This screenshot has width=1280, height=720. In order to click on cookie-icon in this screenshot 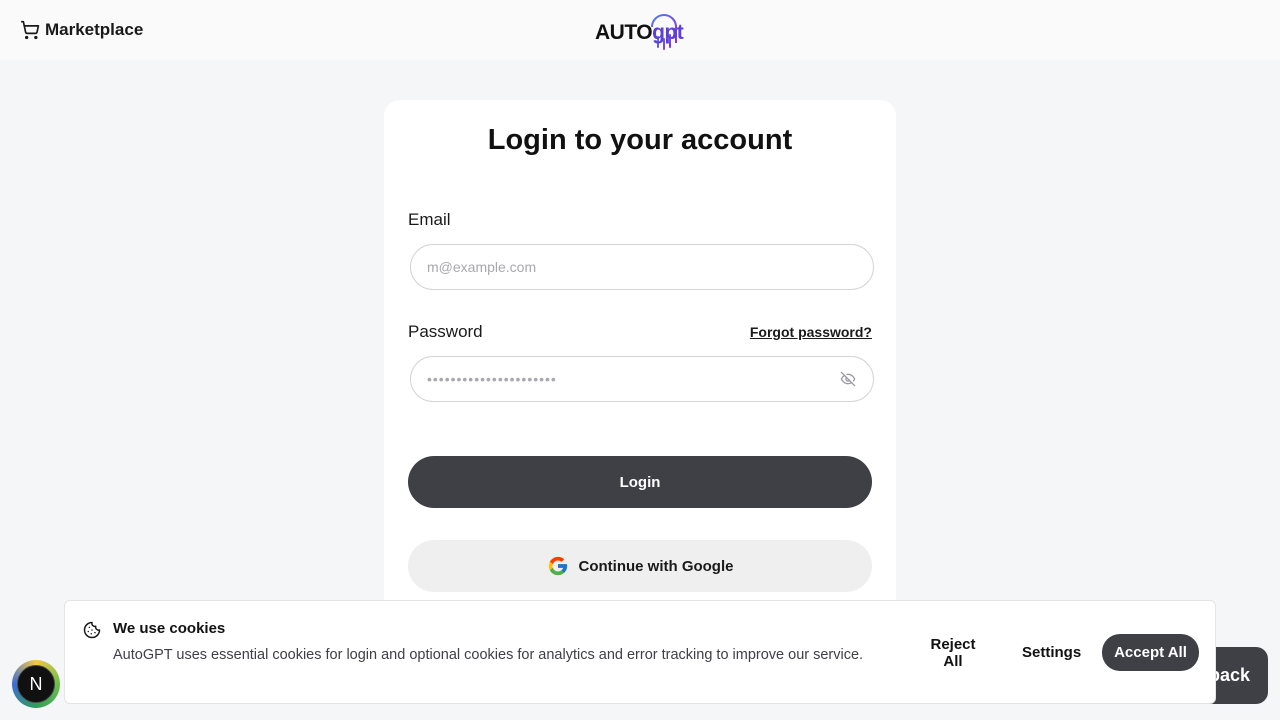, I will do `click(92, 630)`.